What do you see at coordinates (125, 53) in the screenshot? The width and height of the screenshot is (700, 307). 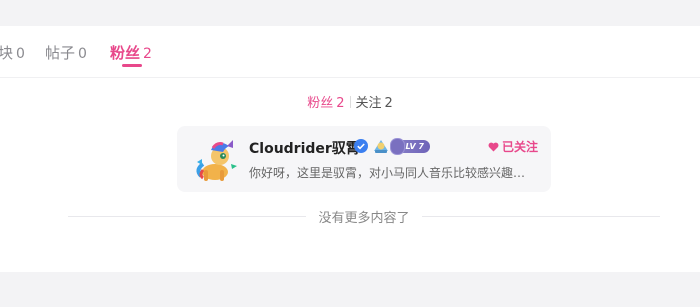 I see `tab-label: 粉丝` at bounding box center [125, 53].